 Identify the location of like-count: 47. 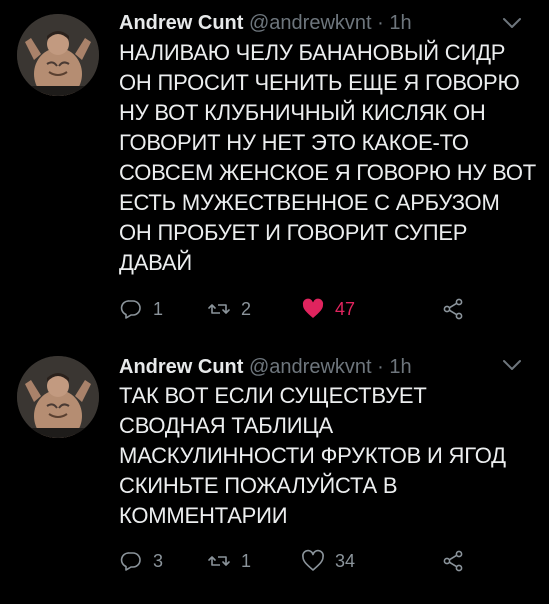
(345, 308).